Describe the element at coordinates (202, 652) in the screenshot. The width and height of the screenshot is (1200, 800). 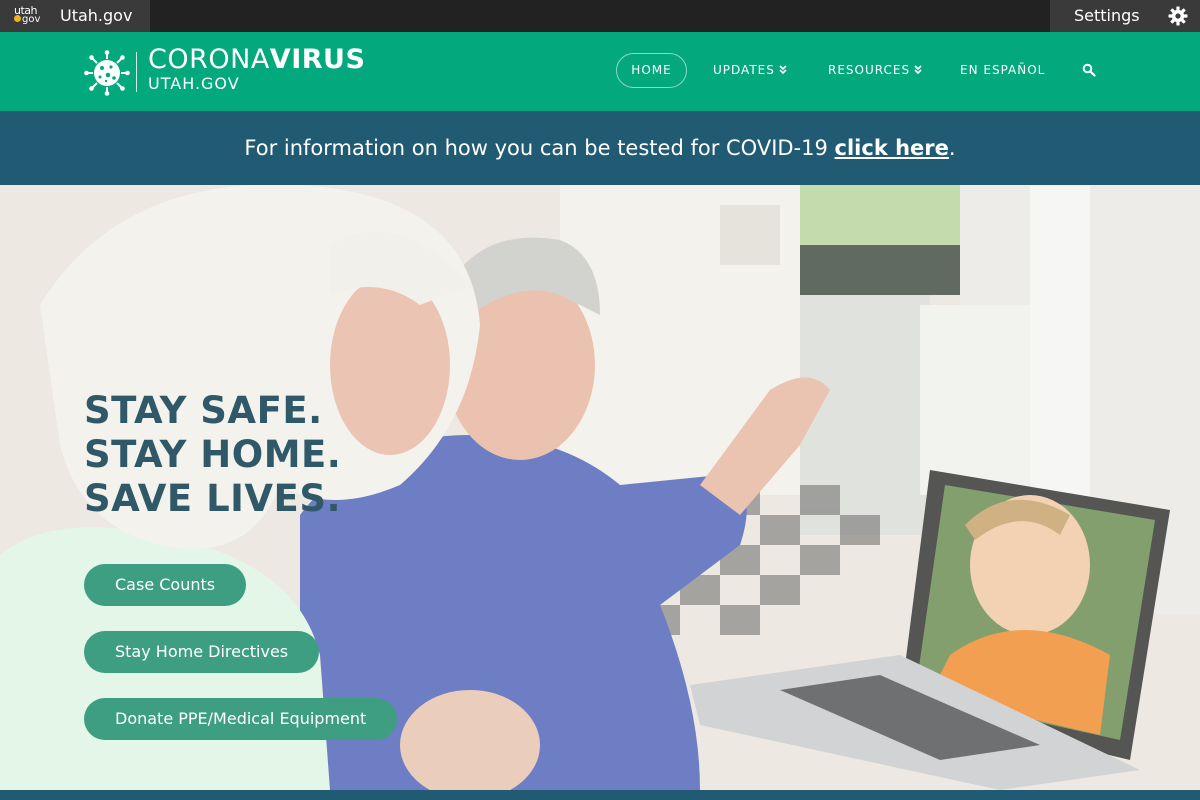
I see `stay-home-directives-button: Stay Home Directives` at that location.